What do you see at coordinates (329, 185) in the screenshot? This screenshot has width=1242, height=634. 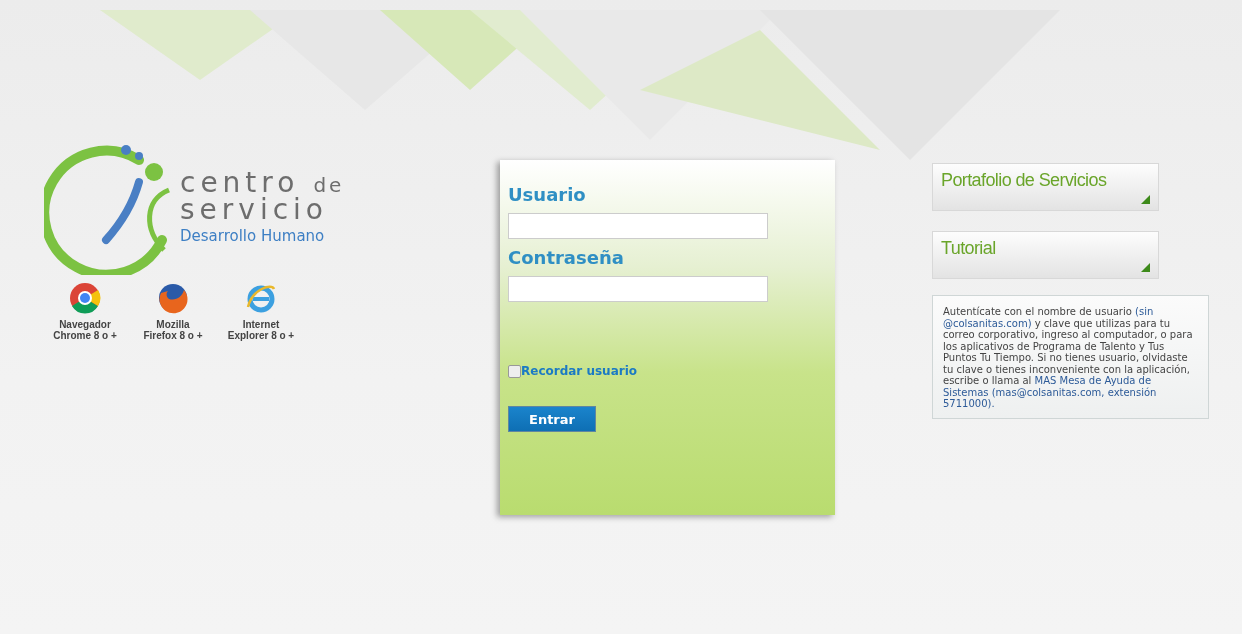 I see `logo-title: de` at bounding box center [329, 185].